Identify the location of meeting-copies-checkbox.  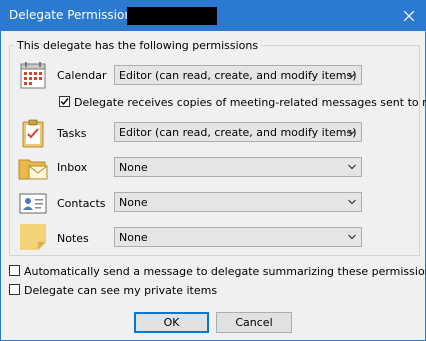
(64, 101).